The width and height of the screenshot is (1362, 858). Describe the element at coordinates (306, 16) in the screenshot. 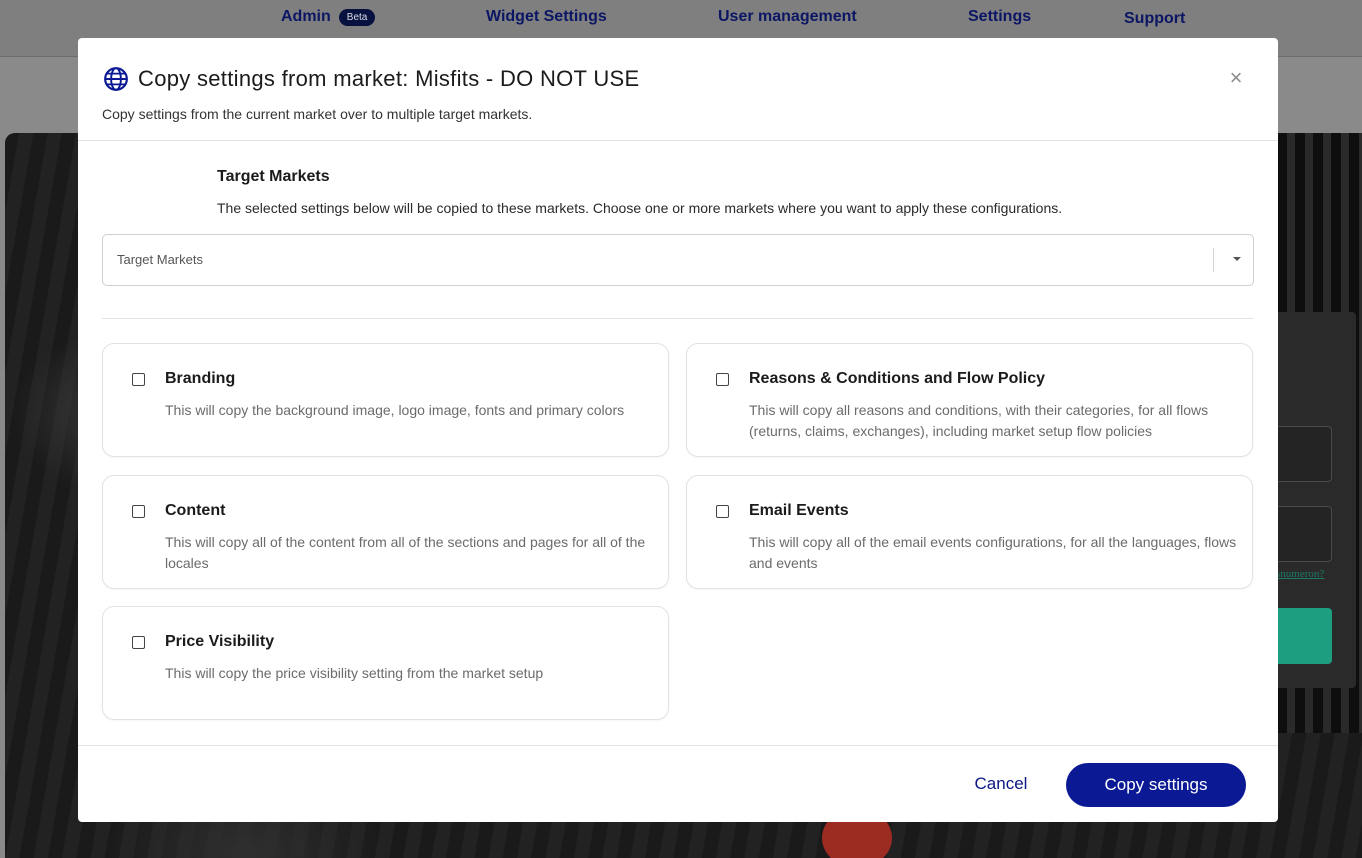

I see `nav-admin-label: Admin` at that location.